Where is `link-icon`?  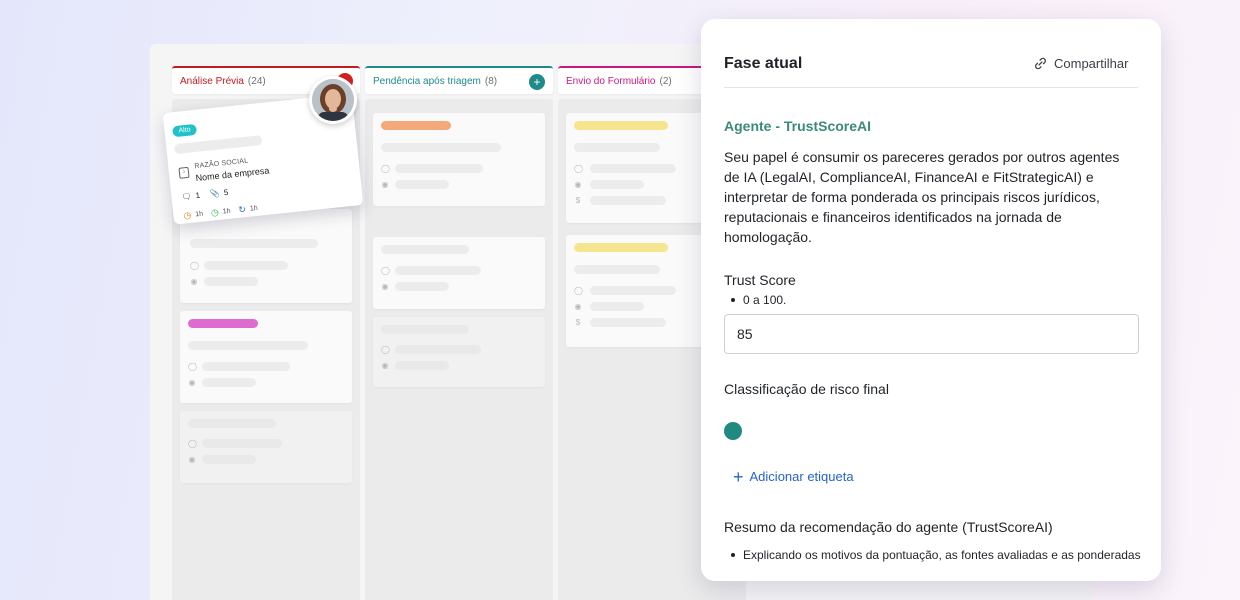 link-icon is located at coordinates (1040, 63).